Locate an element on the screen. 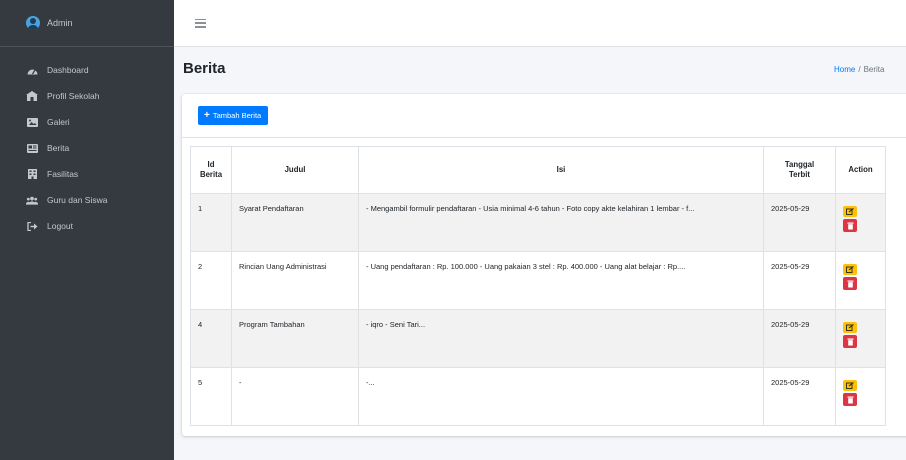  cell-judul: Rincian Uang Administrasi is located at coordinates (295, 280).